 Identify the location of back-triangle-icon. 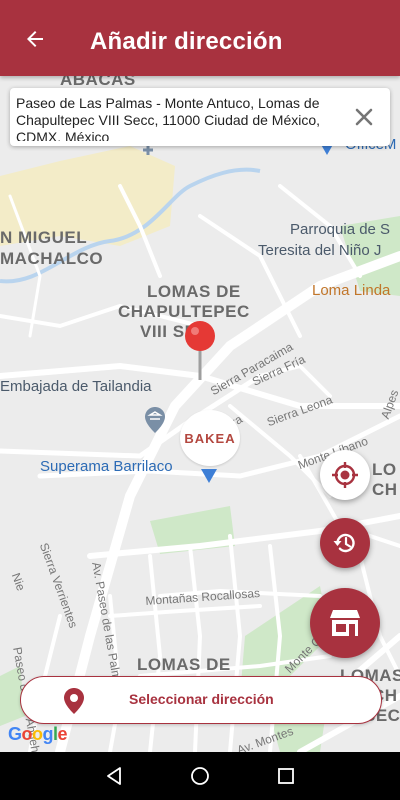
(114, 776).